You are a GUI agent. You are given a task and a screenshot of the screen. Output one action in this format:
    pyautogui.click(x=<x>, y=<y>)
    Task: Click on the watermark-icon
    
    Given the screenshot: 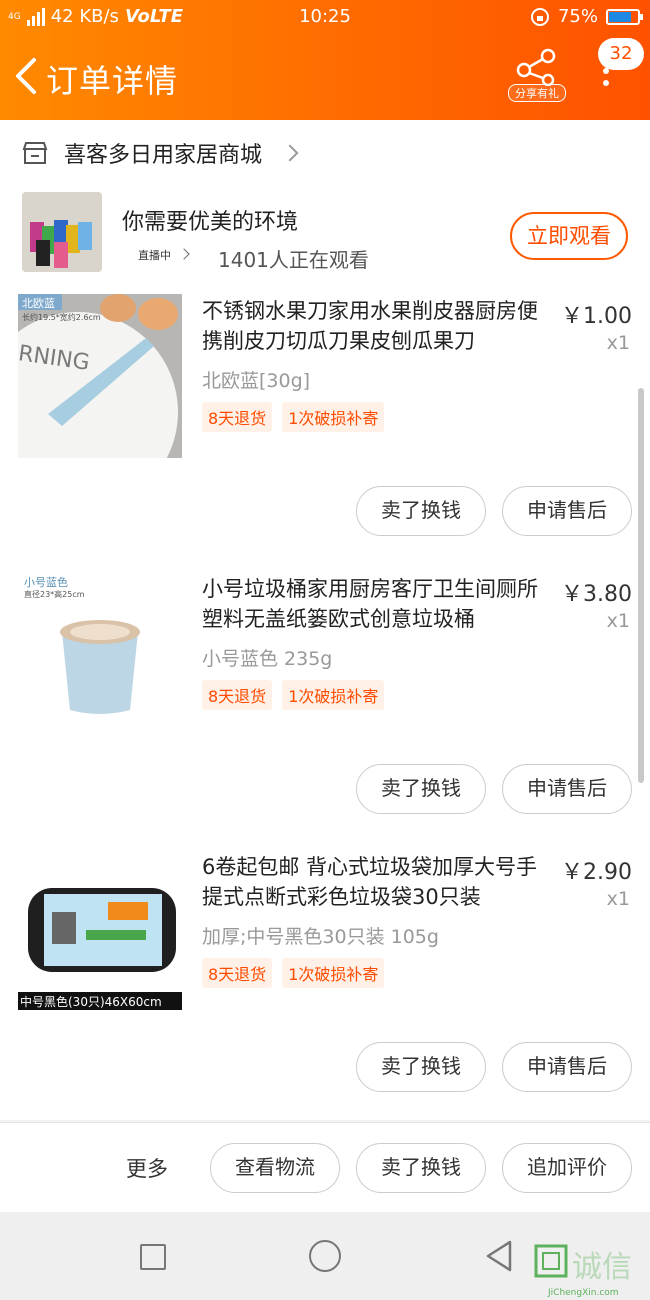 What is the action you would take?
    pyautogui.click(x=551, y=1261)
    